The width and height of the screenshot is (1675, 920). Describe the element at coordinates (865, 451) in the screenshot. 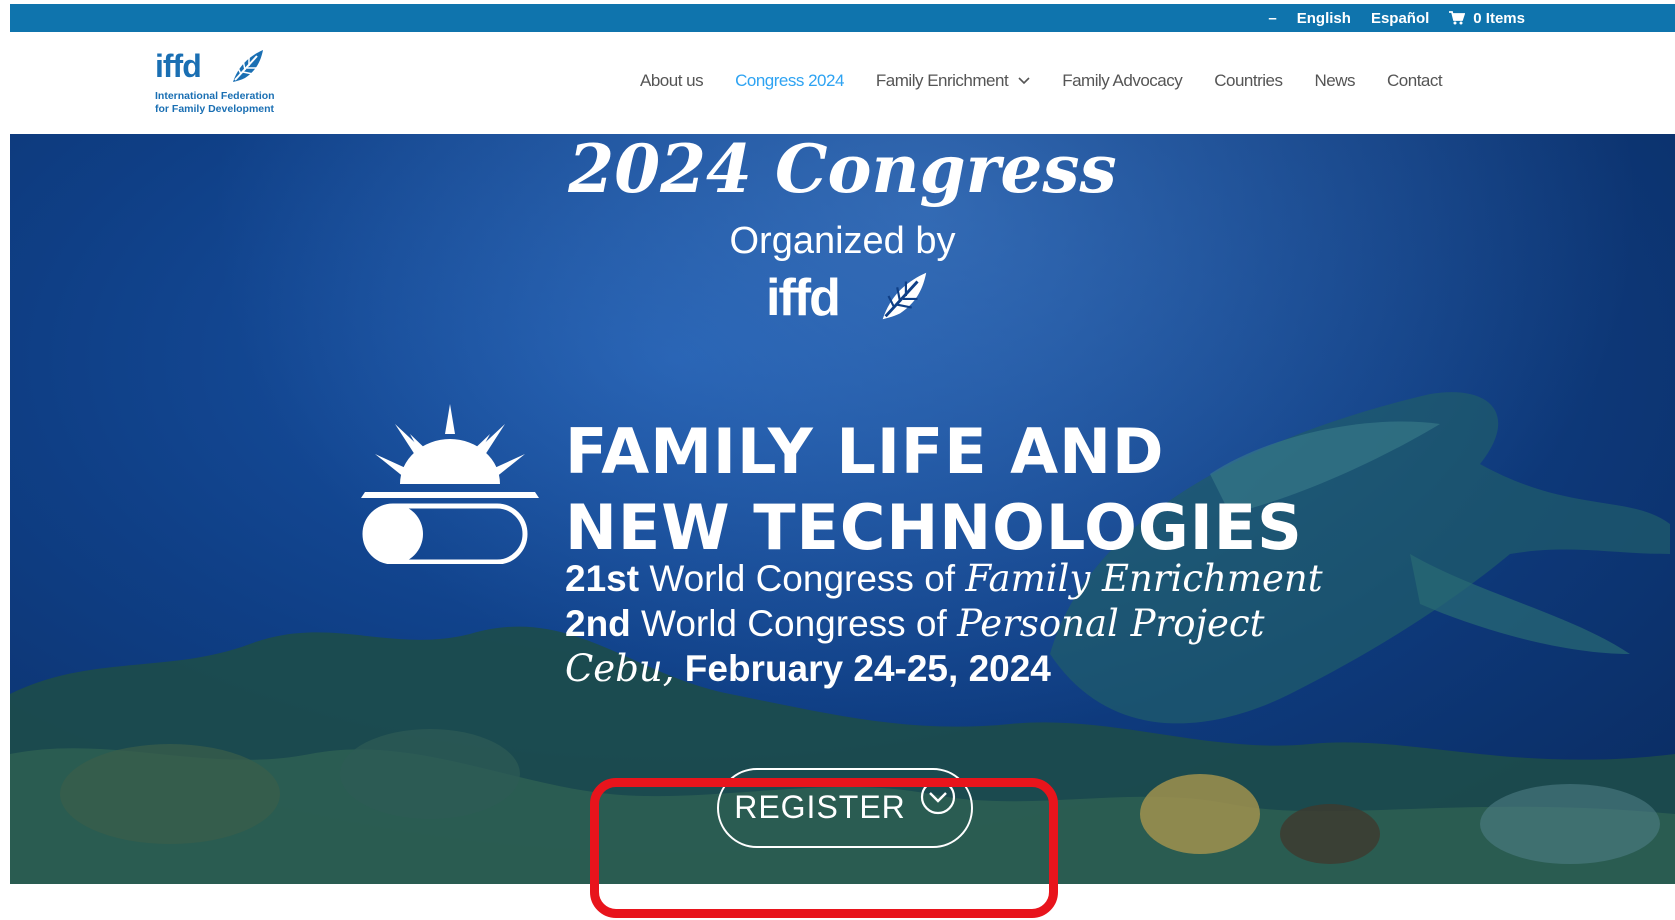

I see `hero-heading-line1: FAMILY LIFE AND` at that location.